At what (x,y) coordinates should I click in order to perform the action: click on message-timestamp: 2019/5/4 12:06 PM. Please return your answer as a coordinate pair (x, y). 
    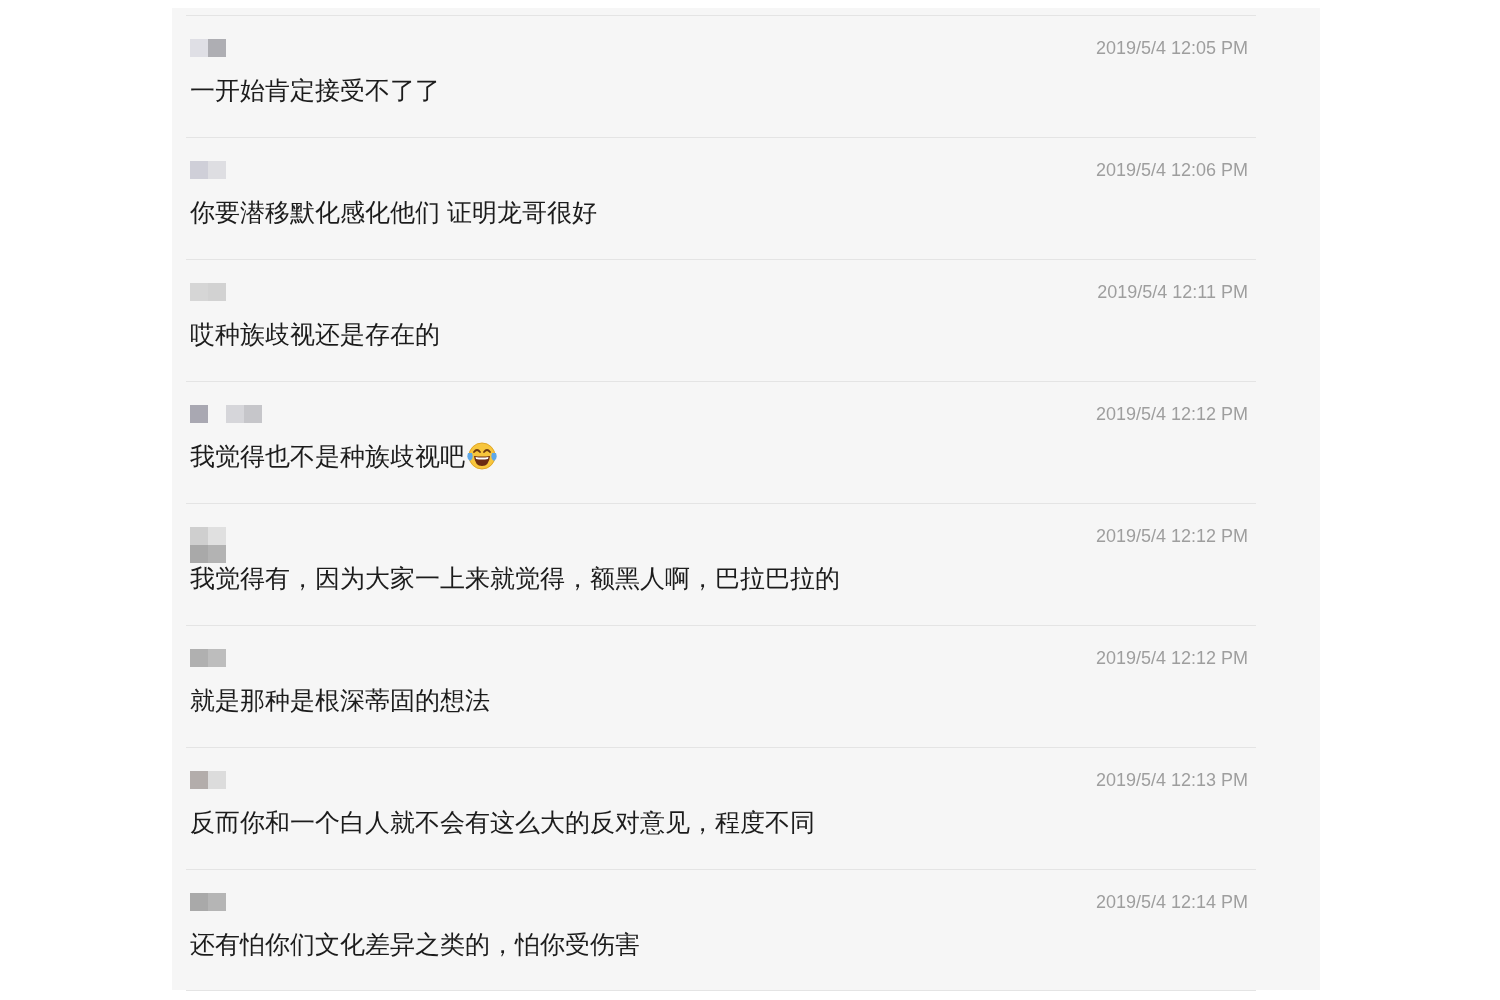
    Looking at the image, I should click on (1171, 170).